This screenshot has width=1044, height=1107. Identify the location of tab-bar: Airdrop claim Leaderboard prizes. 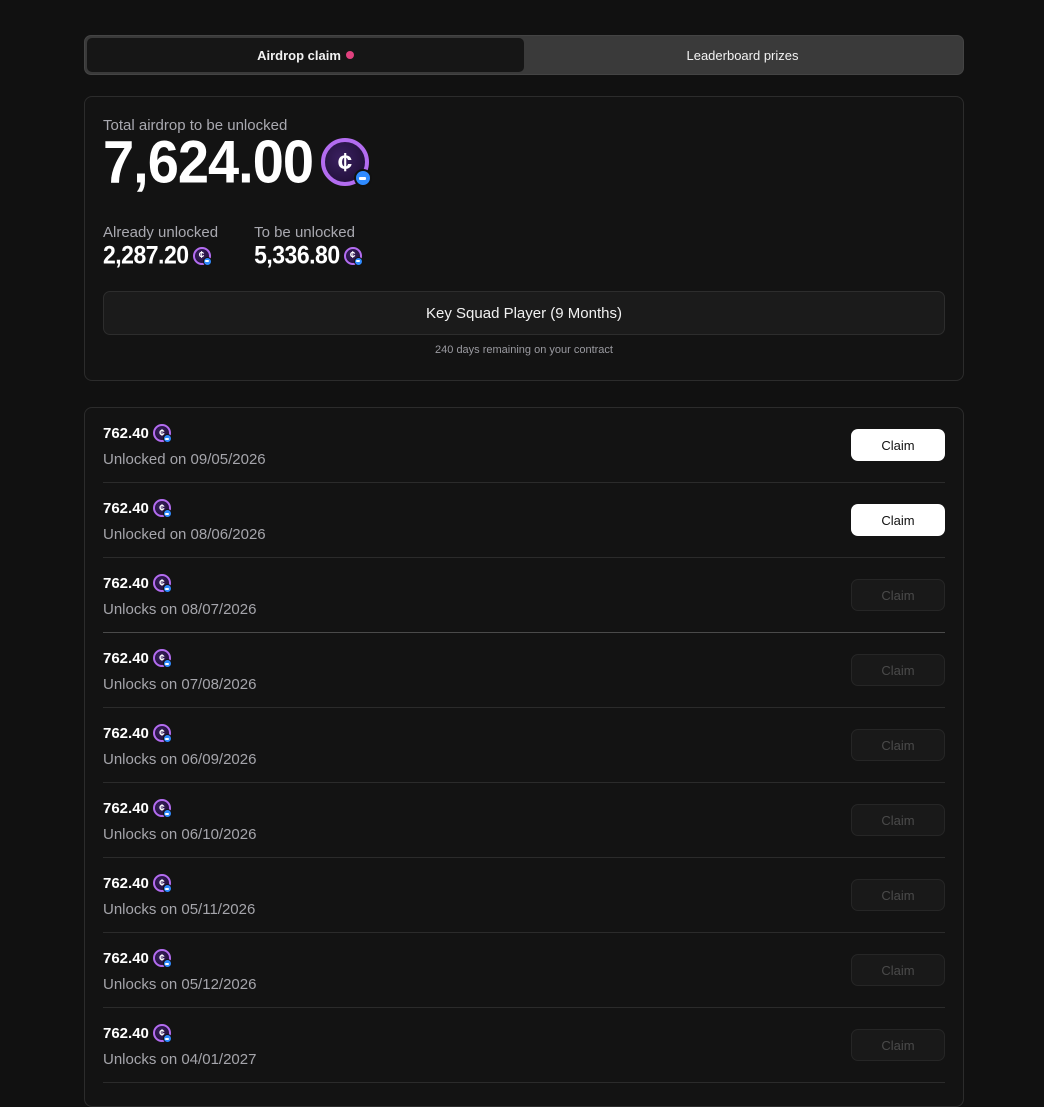
(524, 55).